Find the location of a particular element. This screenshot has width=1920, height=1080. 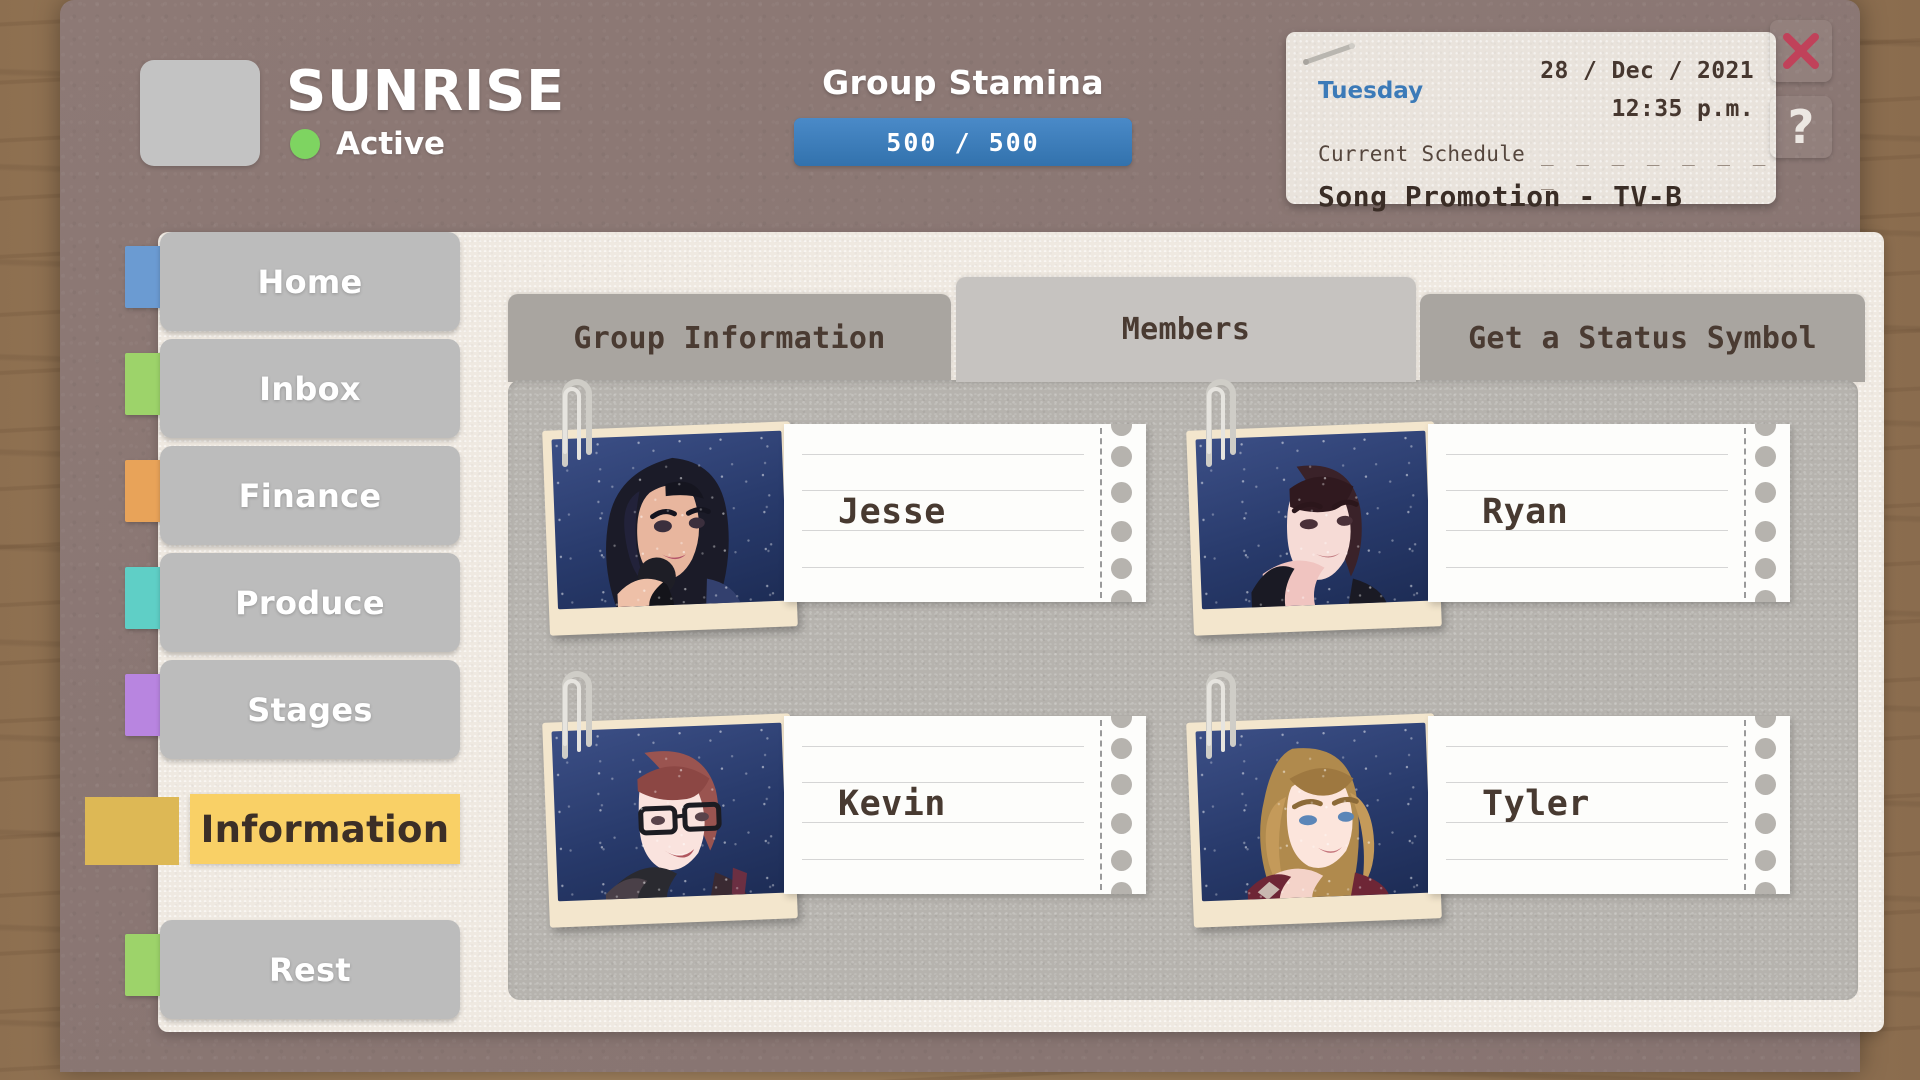

member-card: Jesse is located at coordinates (851, 532).